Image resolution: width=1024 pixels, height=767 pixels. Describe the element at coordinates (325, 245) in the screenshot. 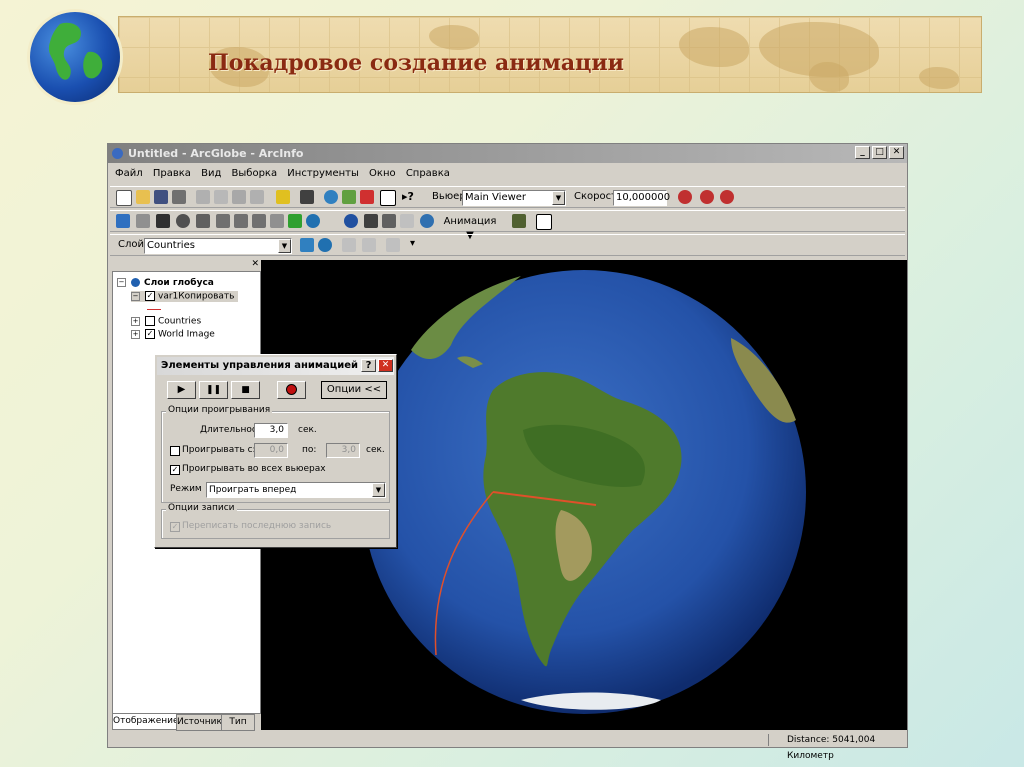

I see `layer-globe-icon` at that location.